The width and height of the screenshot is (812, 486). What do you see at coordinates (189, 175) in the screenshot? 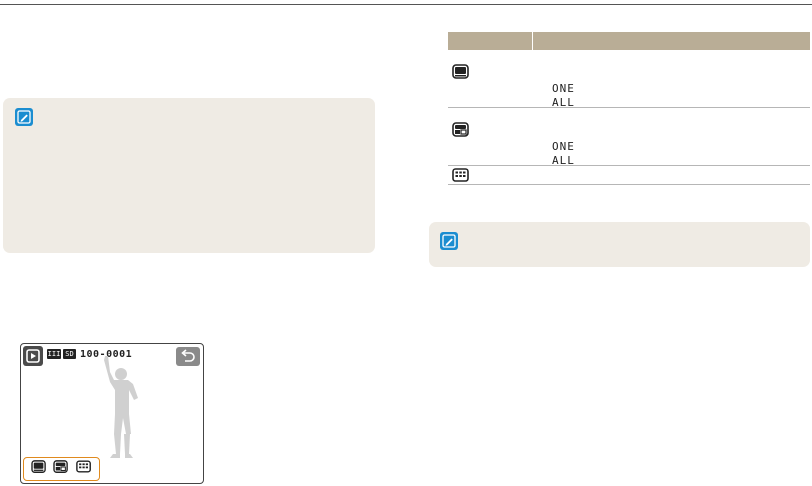
I see `left-note-box` at bounding box center [189, 175].